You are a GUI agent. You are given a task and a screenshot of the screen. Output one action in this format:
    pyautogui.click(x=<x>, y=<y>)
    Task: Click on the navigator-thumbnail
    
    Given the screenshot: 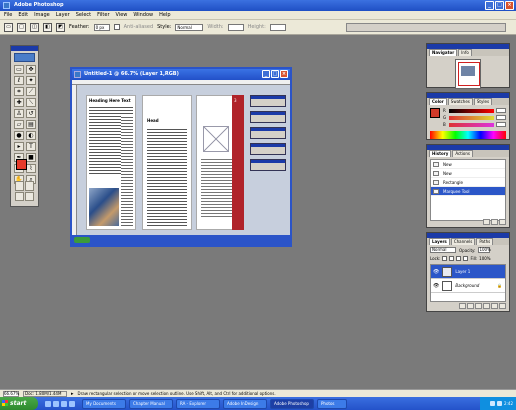 What is the action you would take?
    pyautogui.click(x=468, y=74)
    